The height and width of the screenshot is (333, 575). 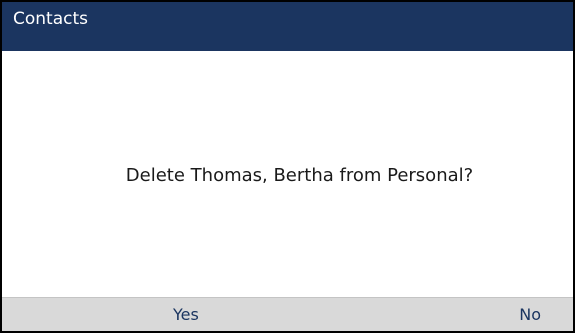 What do you see at coordinates (299, 175) in the screenshot?
I see `confirm-message: Delete Thomas, Bertha from Personal?` at bounding box center [299, 175].